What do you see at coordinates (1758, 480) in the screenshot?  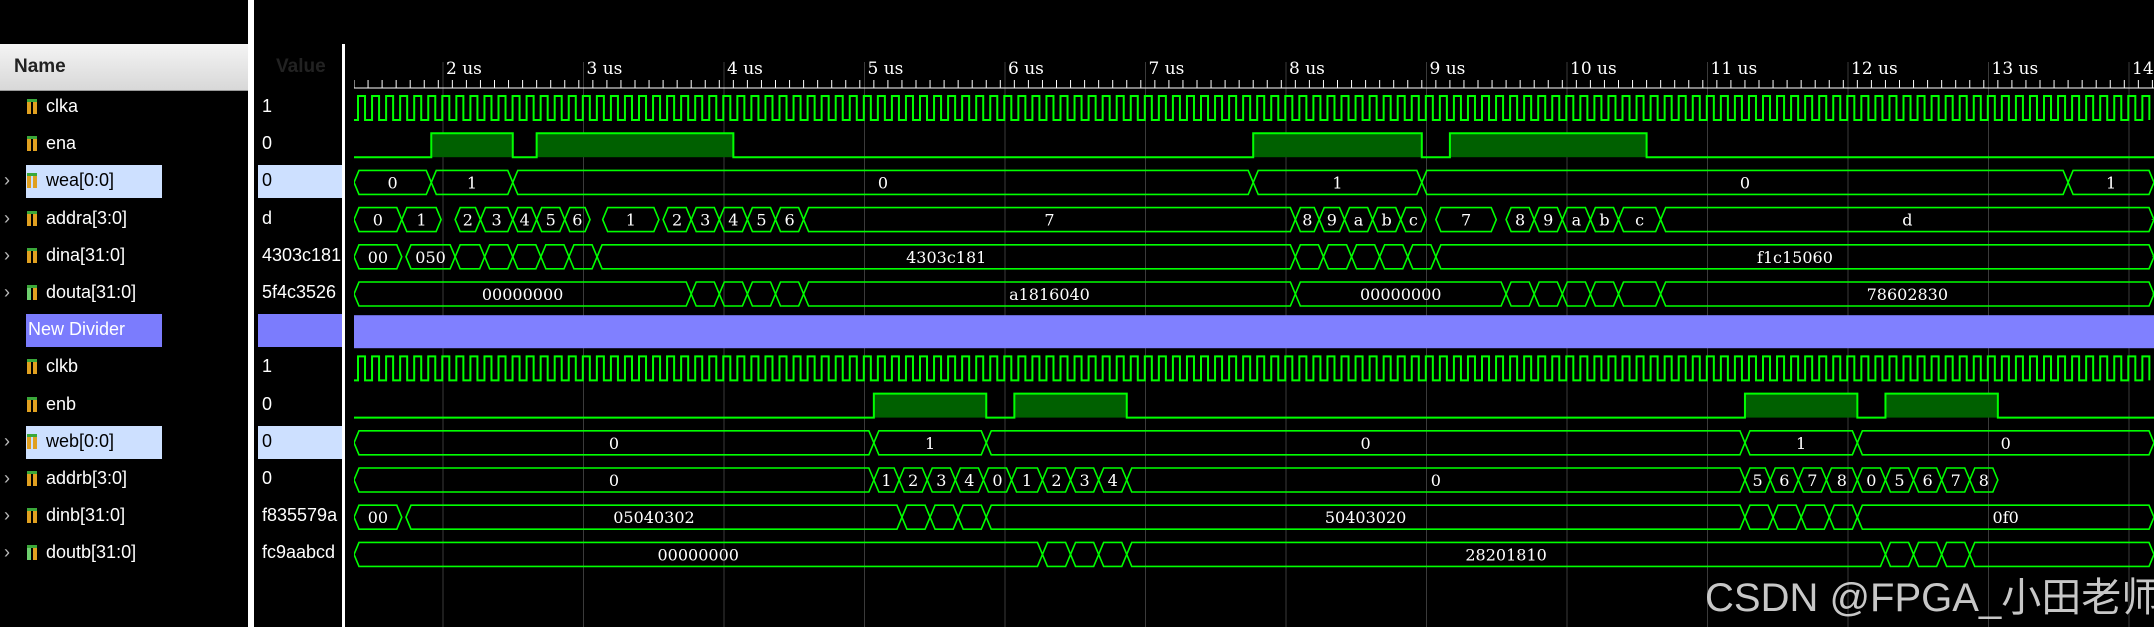 I see `bus-value-label: 5` at bounding box center [1758, 480].